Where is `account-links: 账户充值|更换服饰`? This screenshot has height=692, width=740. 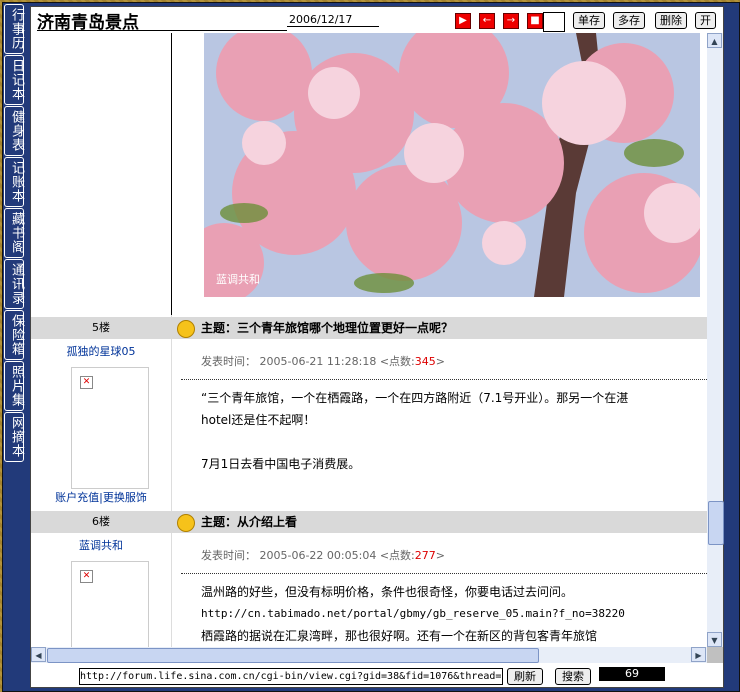 account-links: 账户充值|更换服饰 is located at coordinates (101, 497).